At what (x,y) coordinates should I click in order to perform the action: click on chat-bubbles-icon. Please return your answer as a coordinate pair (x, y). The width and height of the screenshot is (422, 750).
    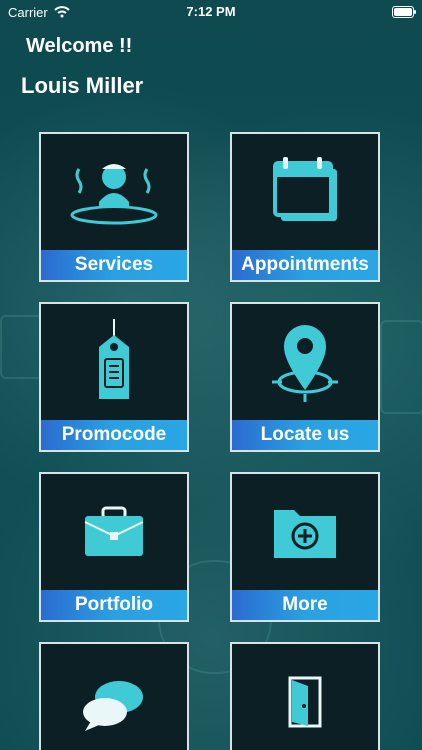
    Looking at the image, I should click on (114, 704).